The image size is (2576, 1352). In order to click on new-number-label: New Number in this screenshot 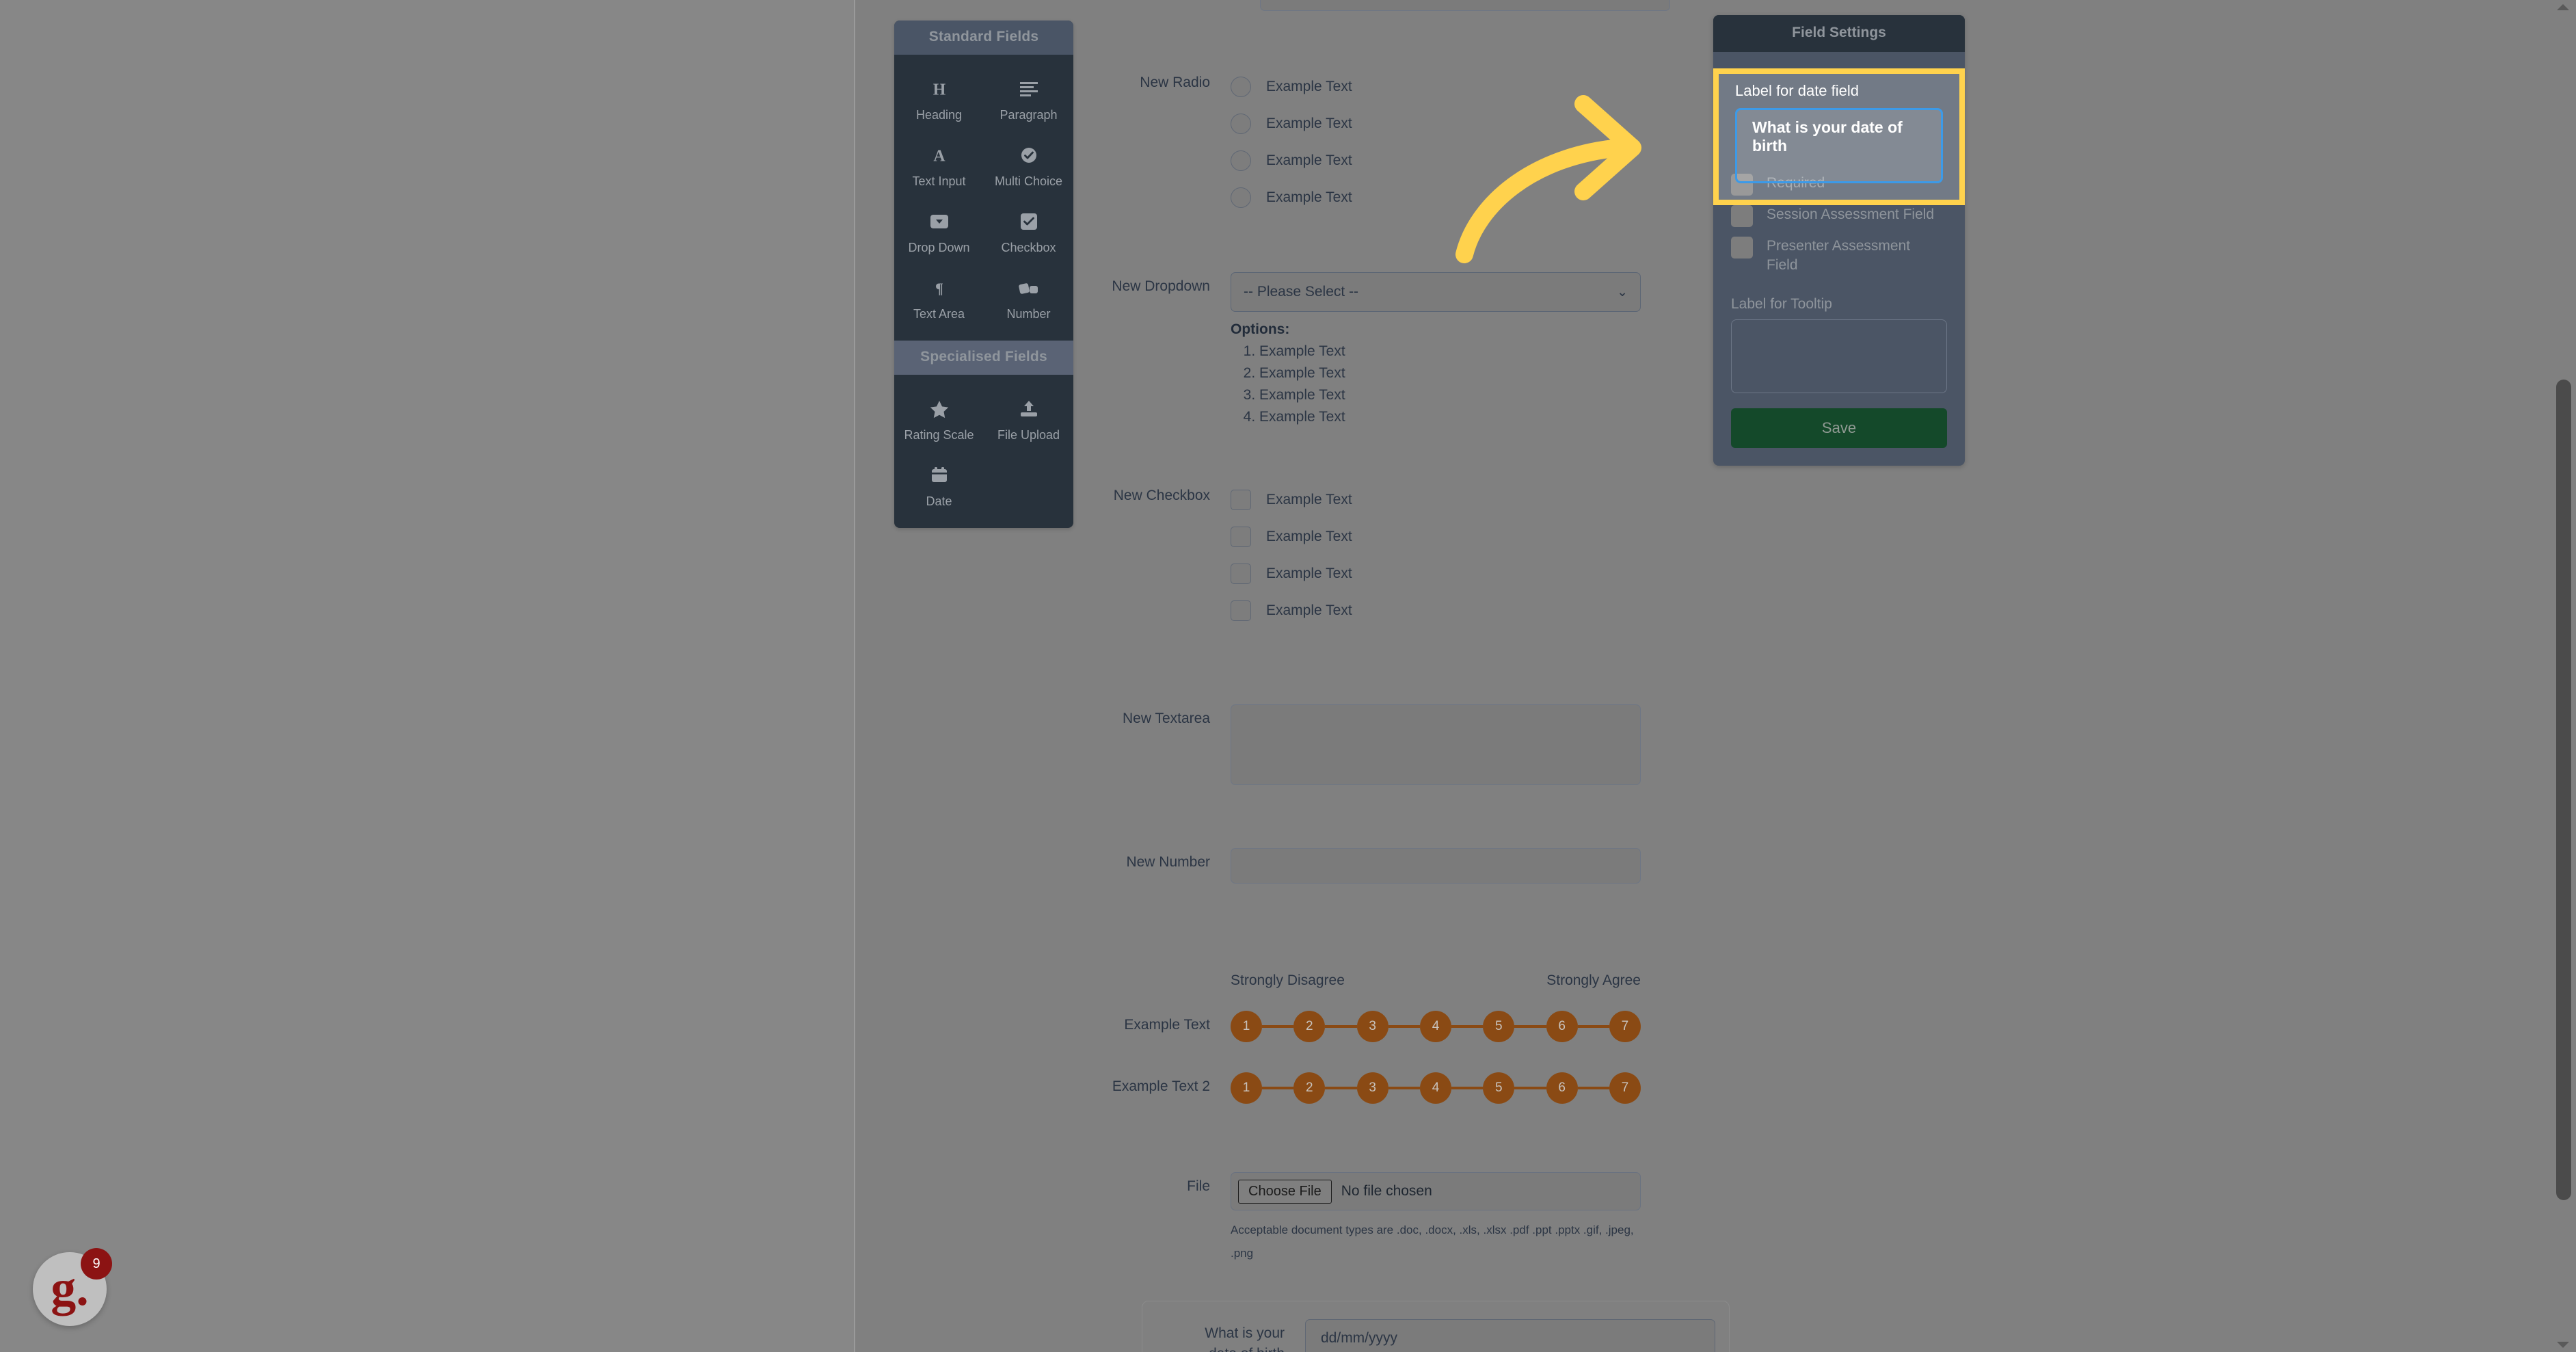, I will do `click(1168, 862)`.